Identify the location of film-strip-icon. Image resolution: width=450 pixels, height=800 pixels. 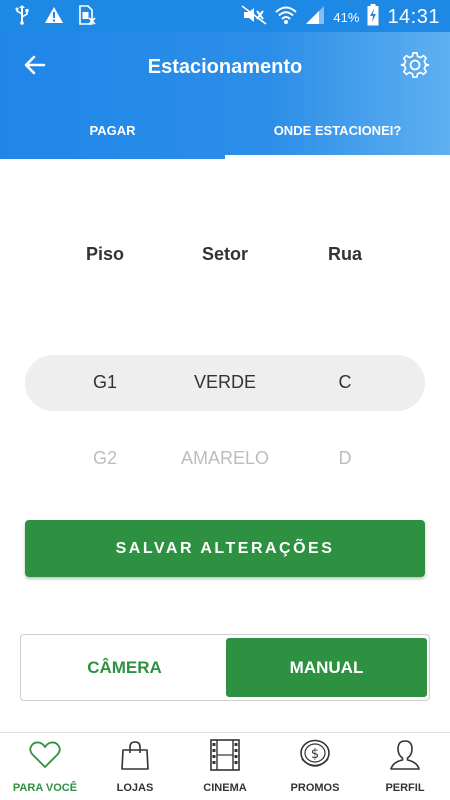
(225, 755).